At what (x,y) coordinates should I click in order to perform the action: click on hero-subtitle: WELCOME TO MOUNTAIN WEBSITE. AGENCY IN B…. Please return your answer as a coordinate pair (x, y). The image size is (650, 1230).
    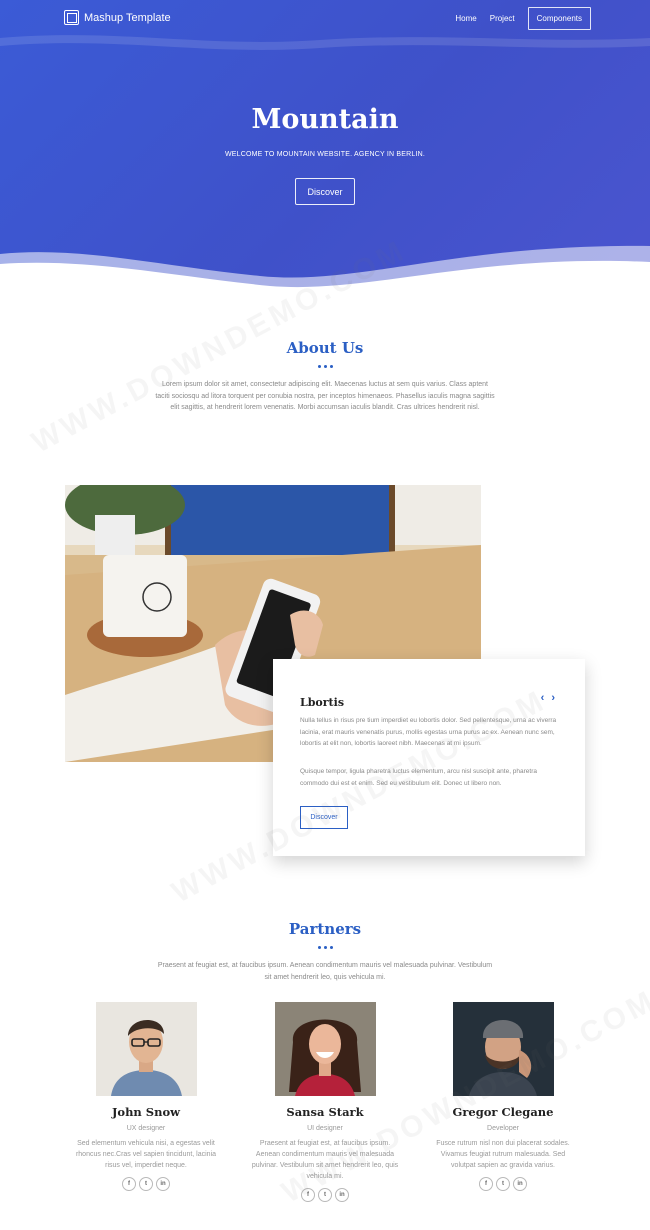
    Looking at the image, I should click on (325, 154).